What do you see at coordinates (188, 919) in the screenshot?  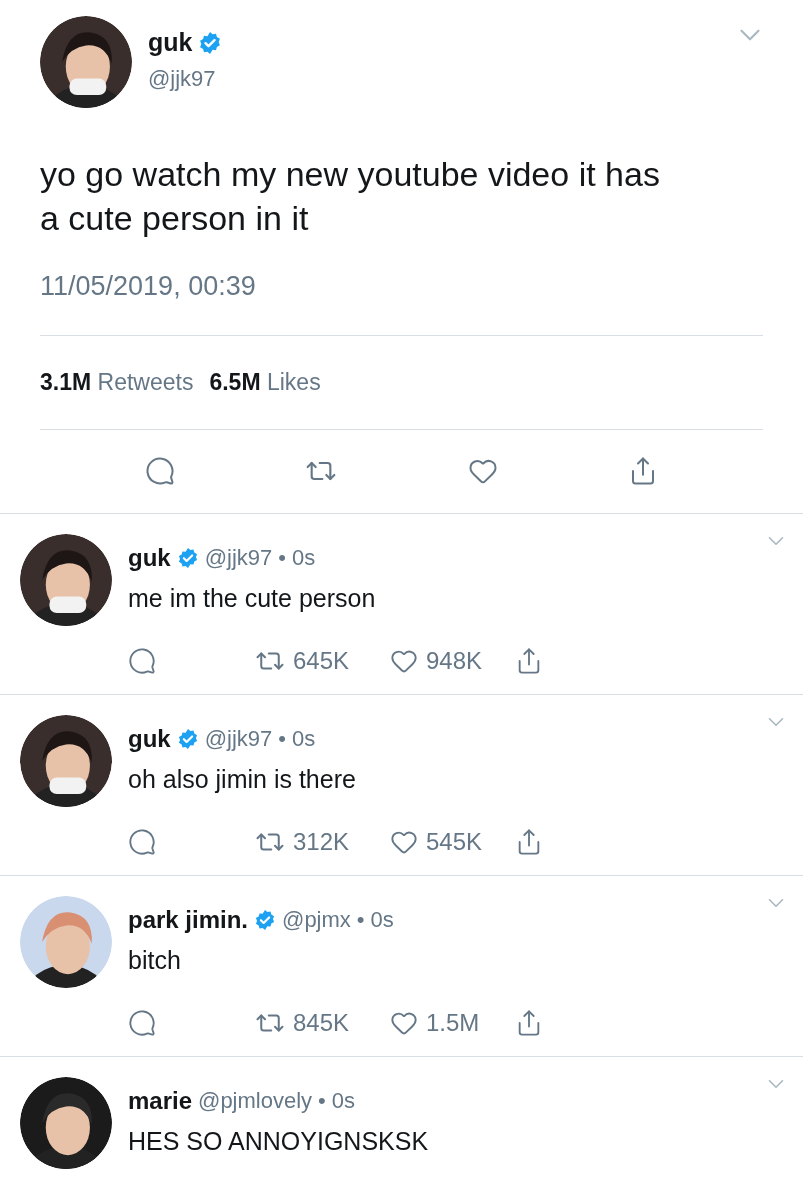 I see `author-name: park jimin.` at bounding box center [188, 919].